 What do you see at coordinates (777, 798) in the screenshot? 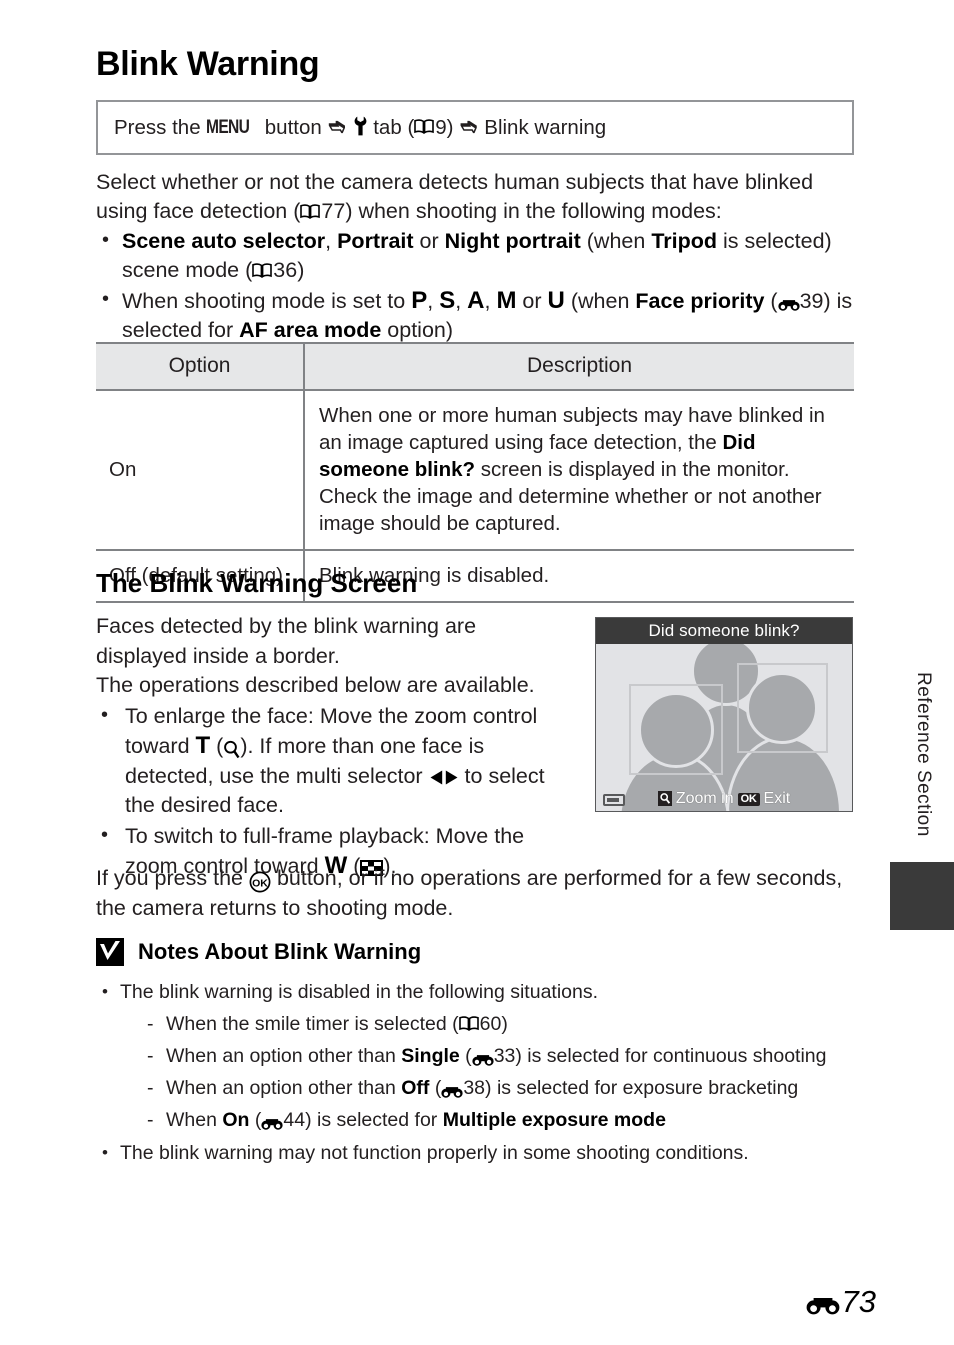
I see `exit-label: Exit` at bounding box center [777, 798].